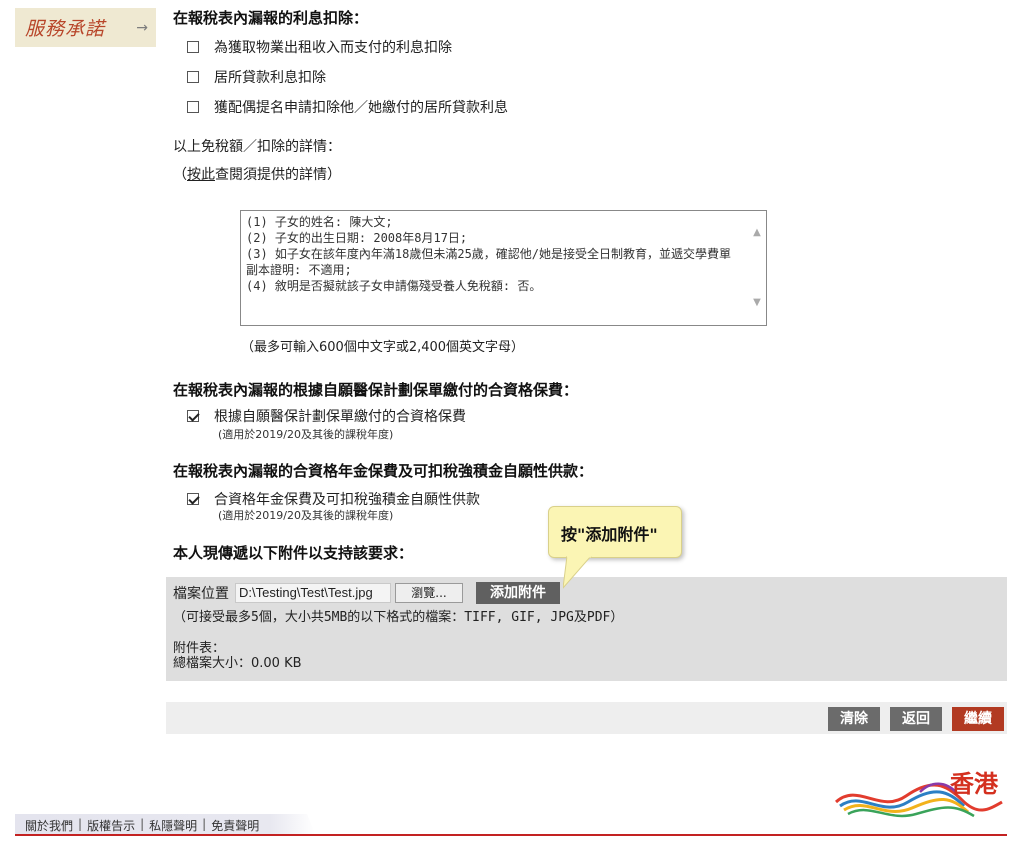 The width and height of the screenshot is (1029, 844). Describe the element at coordinates (65, 29) in the screenshot. I see `service-pledge-label: 服務承諾` at that location.